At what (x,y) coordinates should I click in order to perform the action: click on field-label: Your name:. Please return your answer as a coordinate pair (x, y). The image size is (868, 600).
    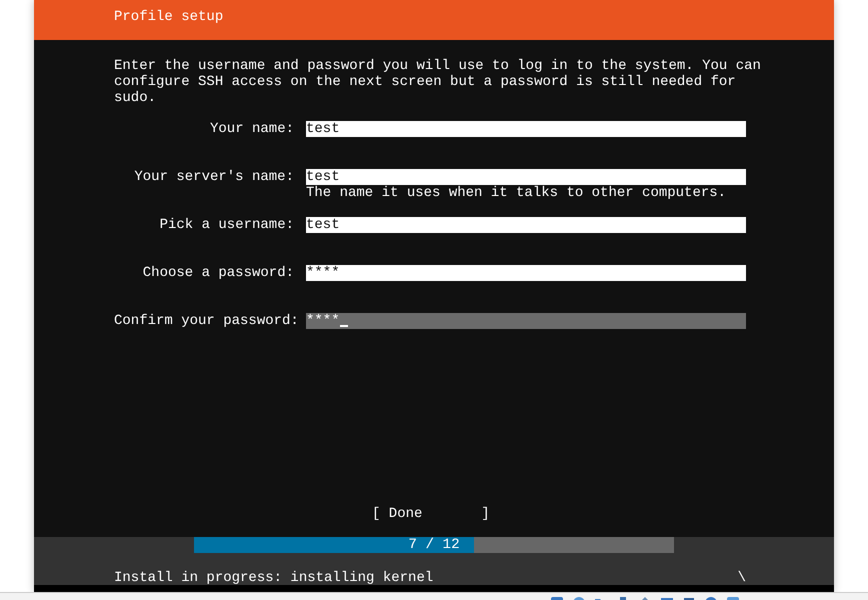
    Looking at the image, I should click on (251, 129).